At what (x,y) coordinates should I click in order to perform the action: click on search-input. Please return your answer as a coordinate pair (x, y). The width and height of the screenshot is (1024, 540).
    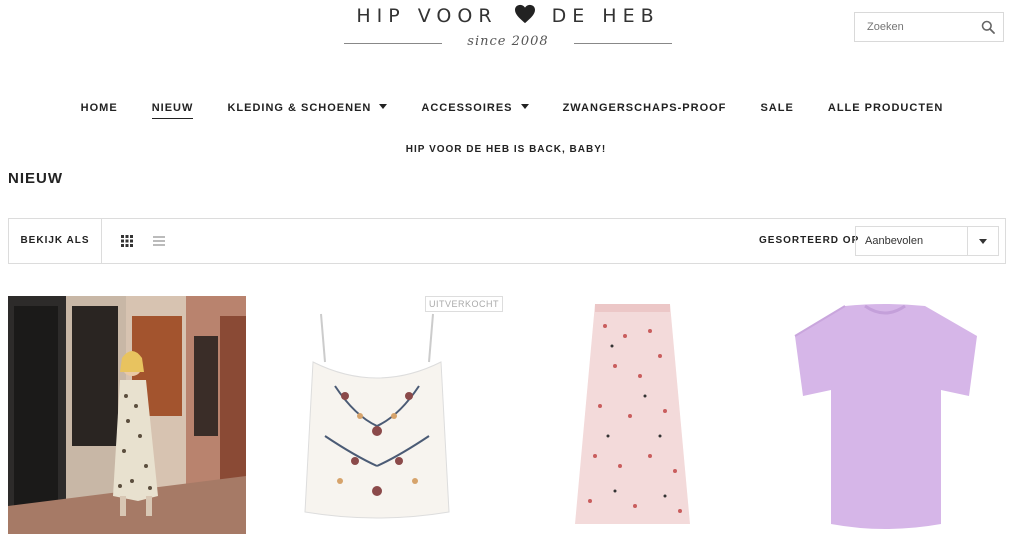
    Looking at the image, I should click on (916, 27).